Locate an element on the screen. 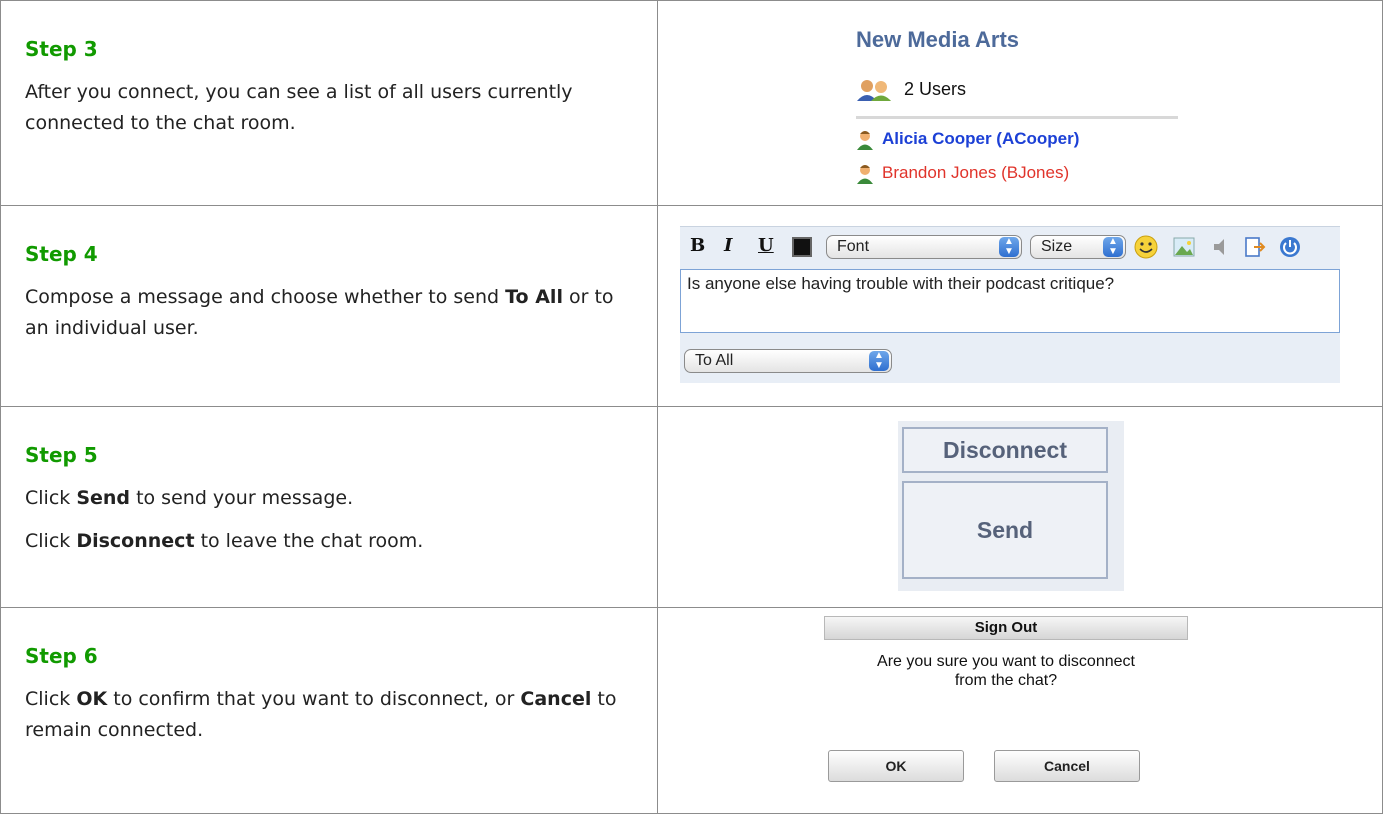  users-count-label: 2 Users is located at coordinates (935, 89).